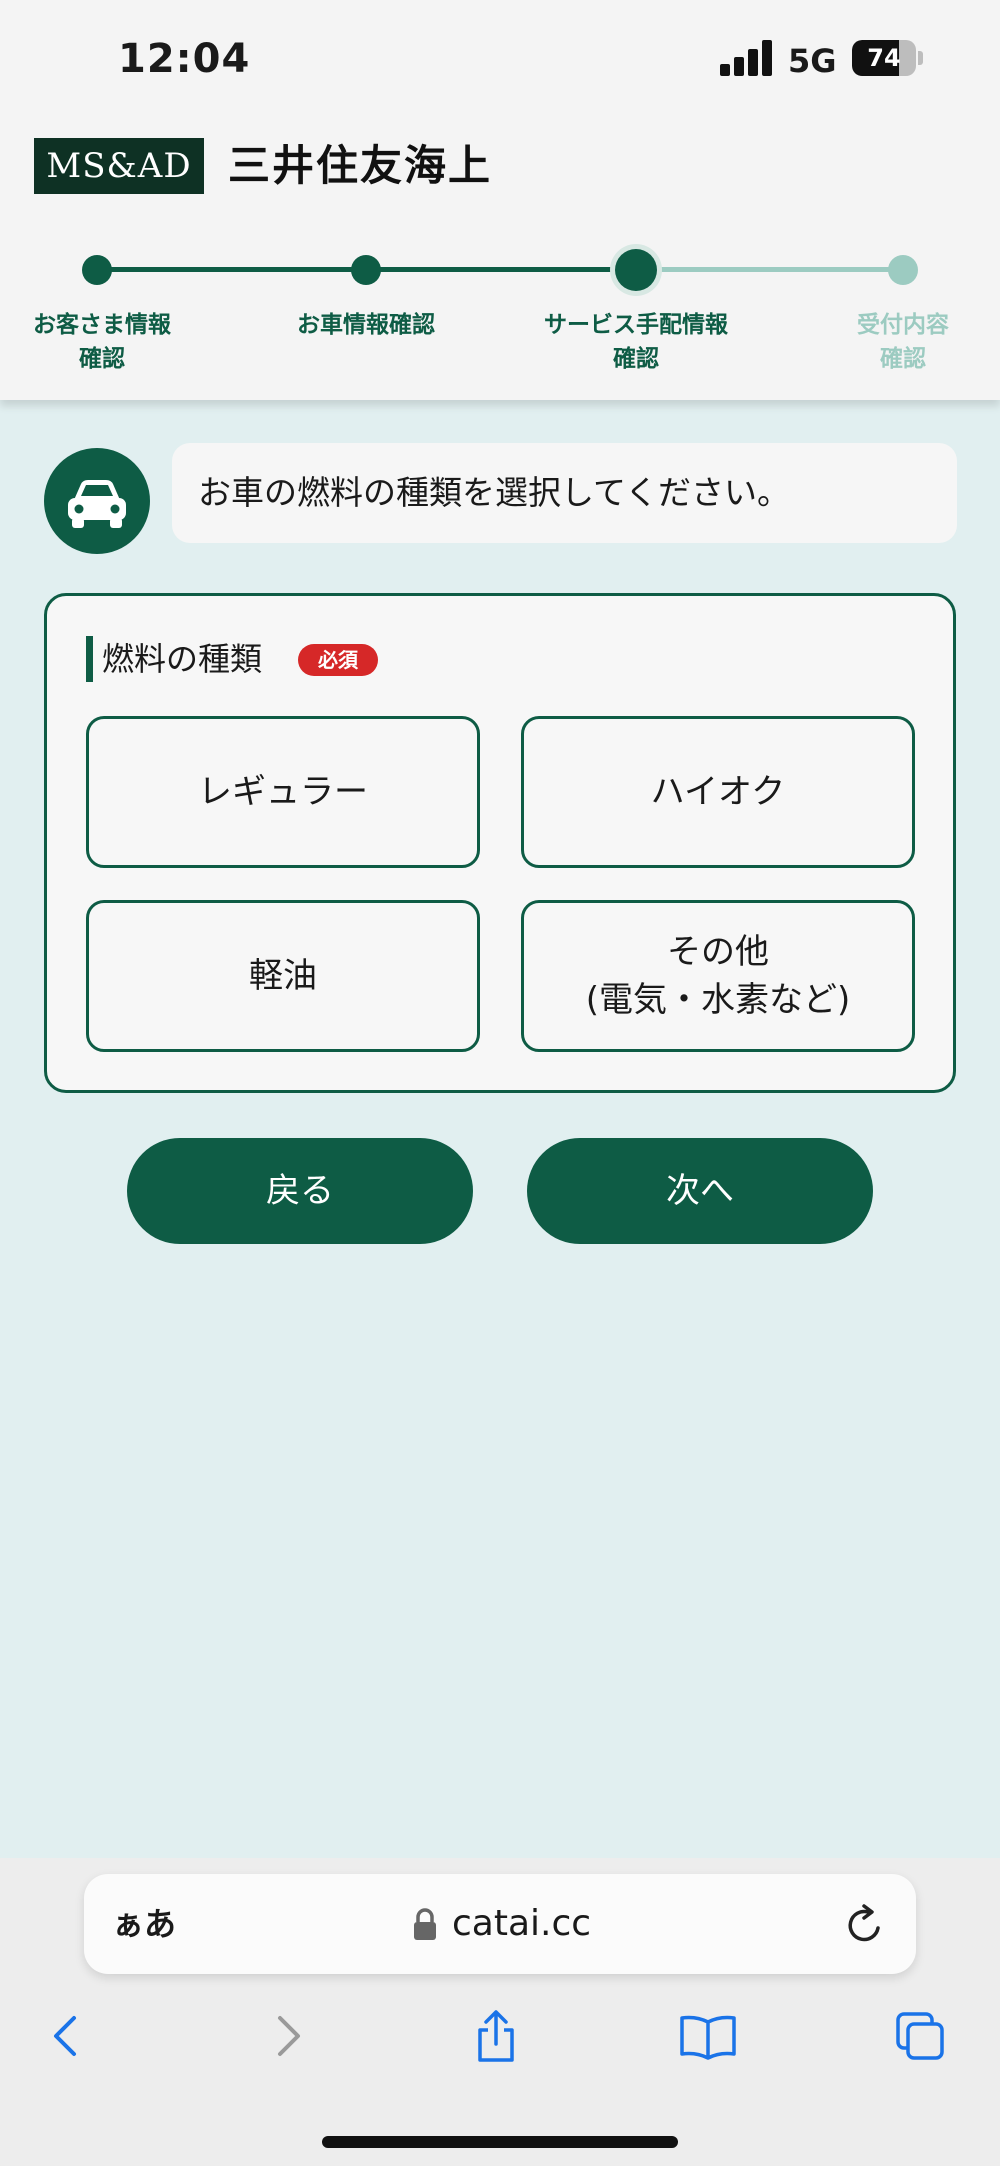  I want to click on text-size-button: ぁあ, so click(144, 1924).